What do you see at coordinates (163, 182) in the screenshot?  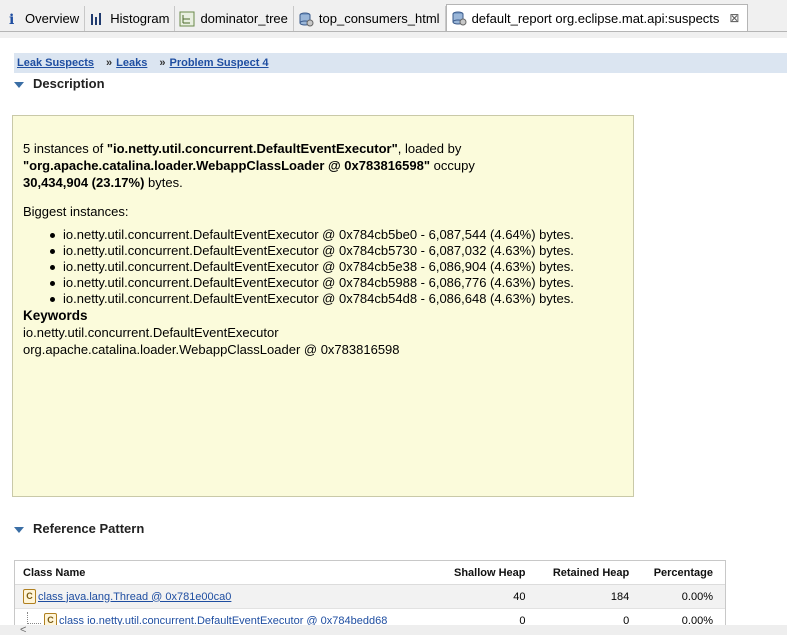 I see `summary-bytes: bytes.` at bounding box center [163, 182].